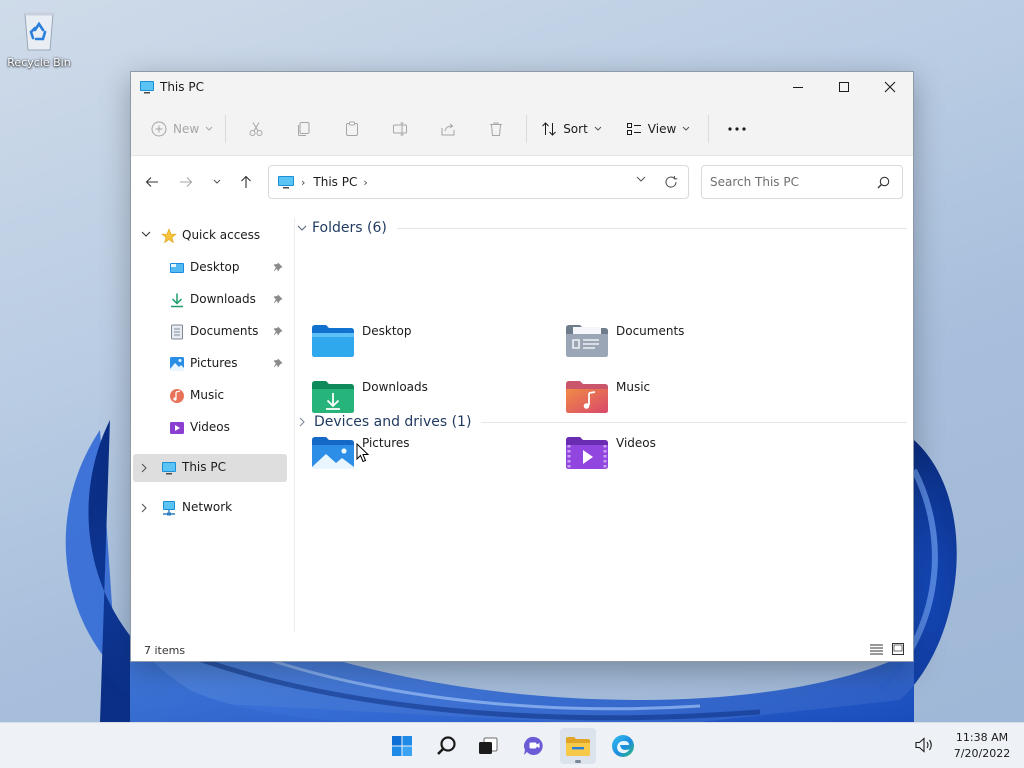 This screenshot has height=768, width=1024. What do you see at coordinates (478, 182) in the screenshot?
I see `address-bar: › This PC ›` at bounding box center [478, 182].